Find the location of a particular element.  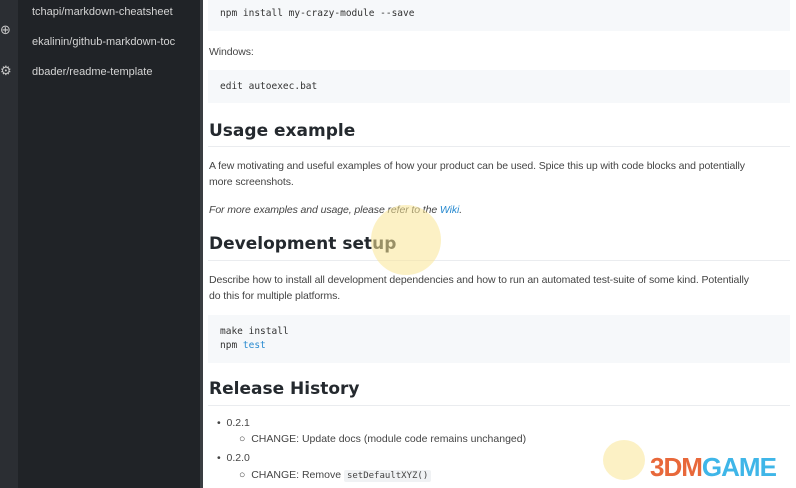

change: CHANGE: Remove is located at coordinates (297, 475).